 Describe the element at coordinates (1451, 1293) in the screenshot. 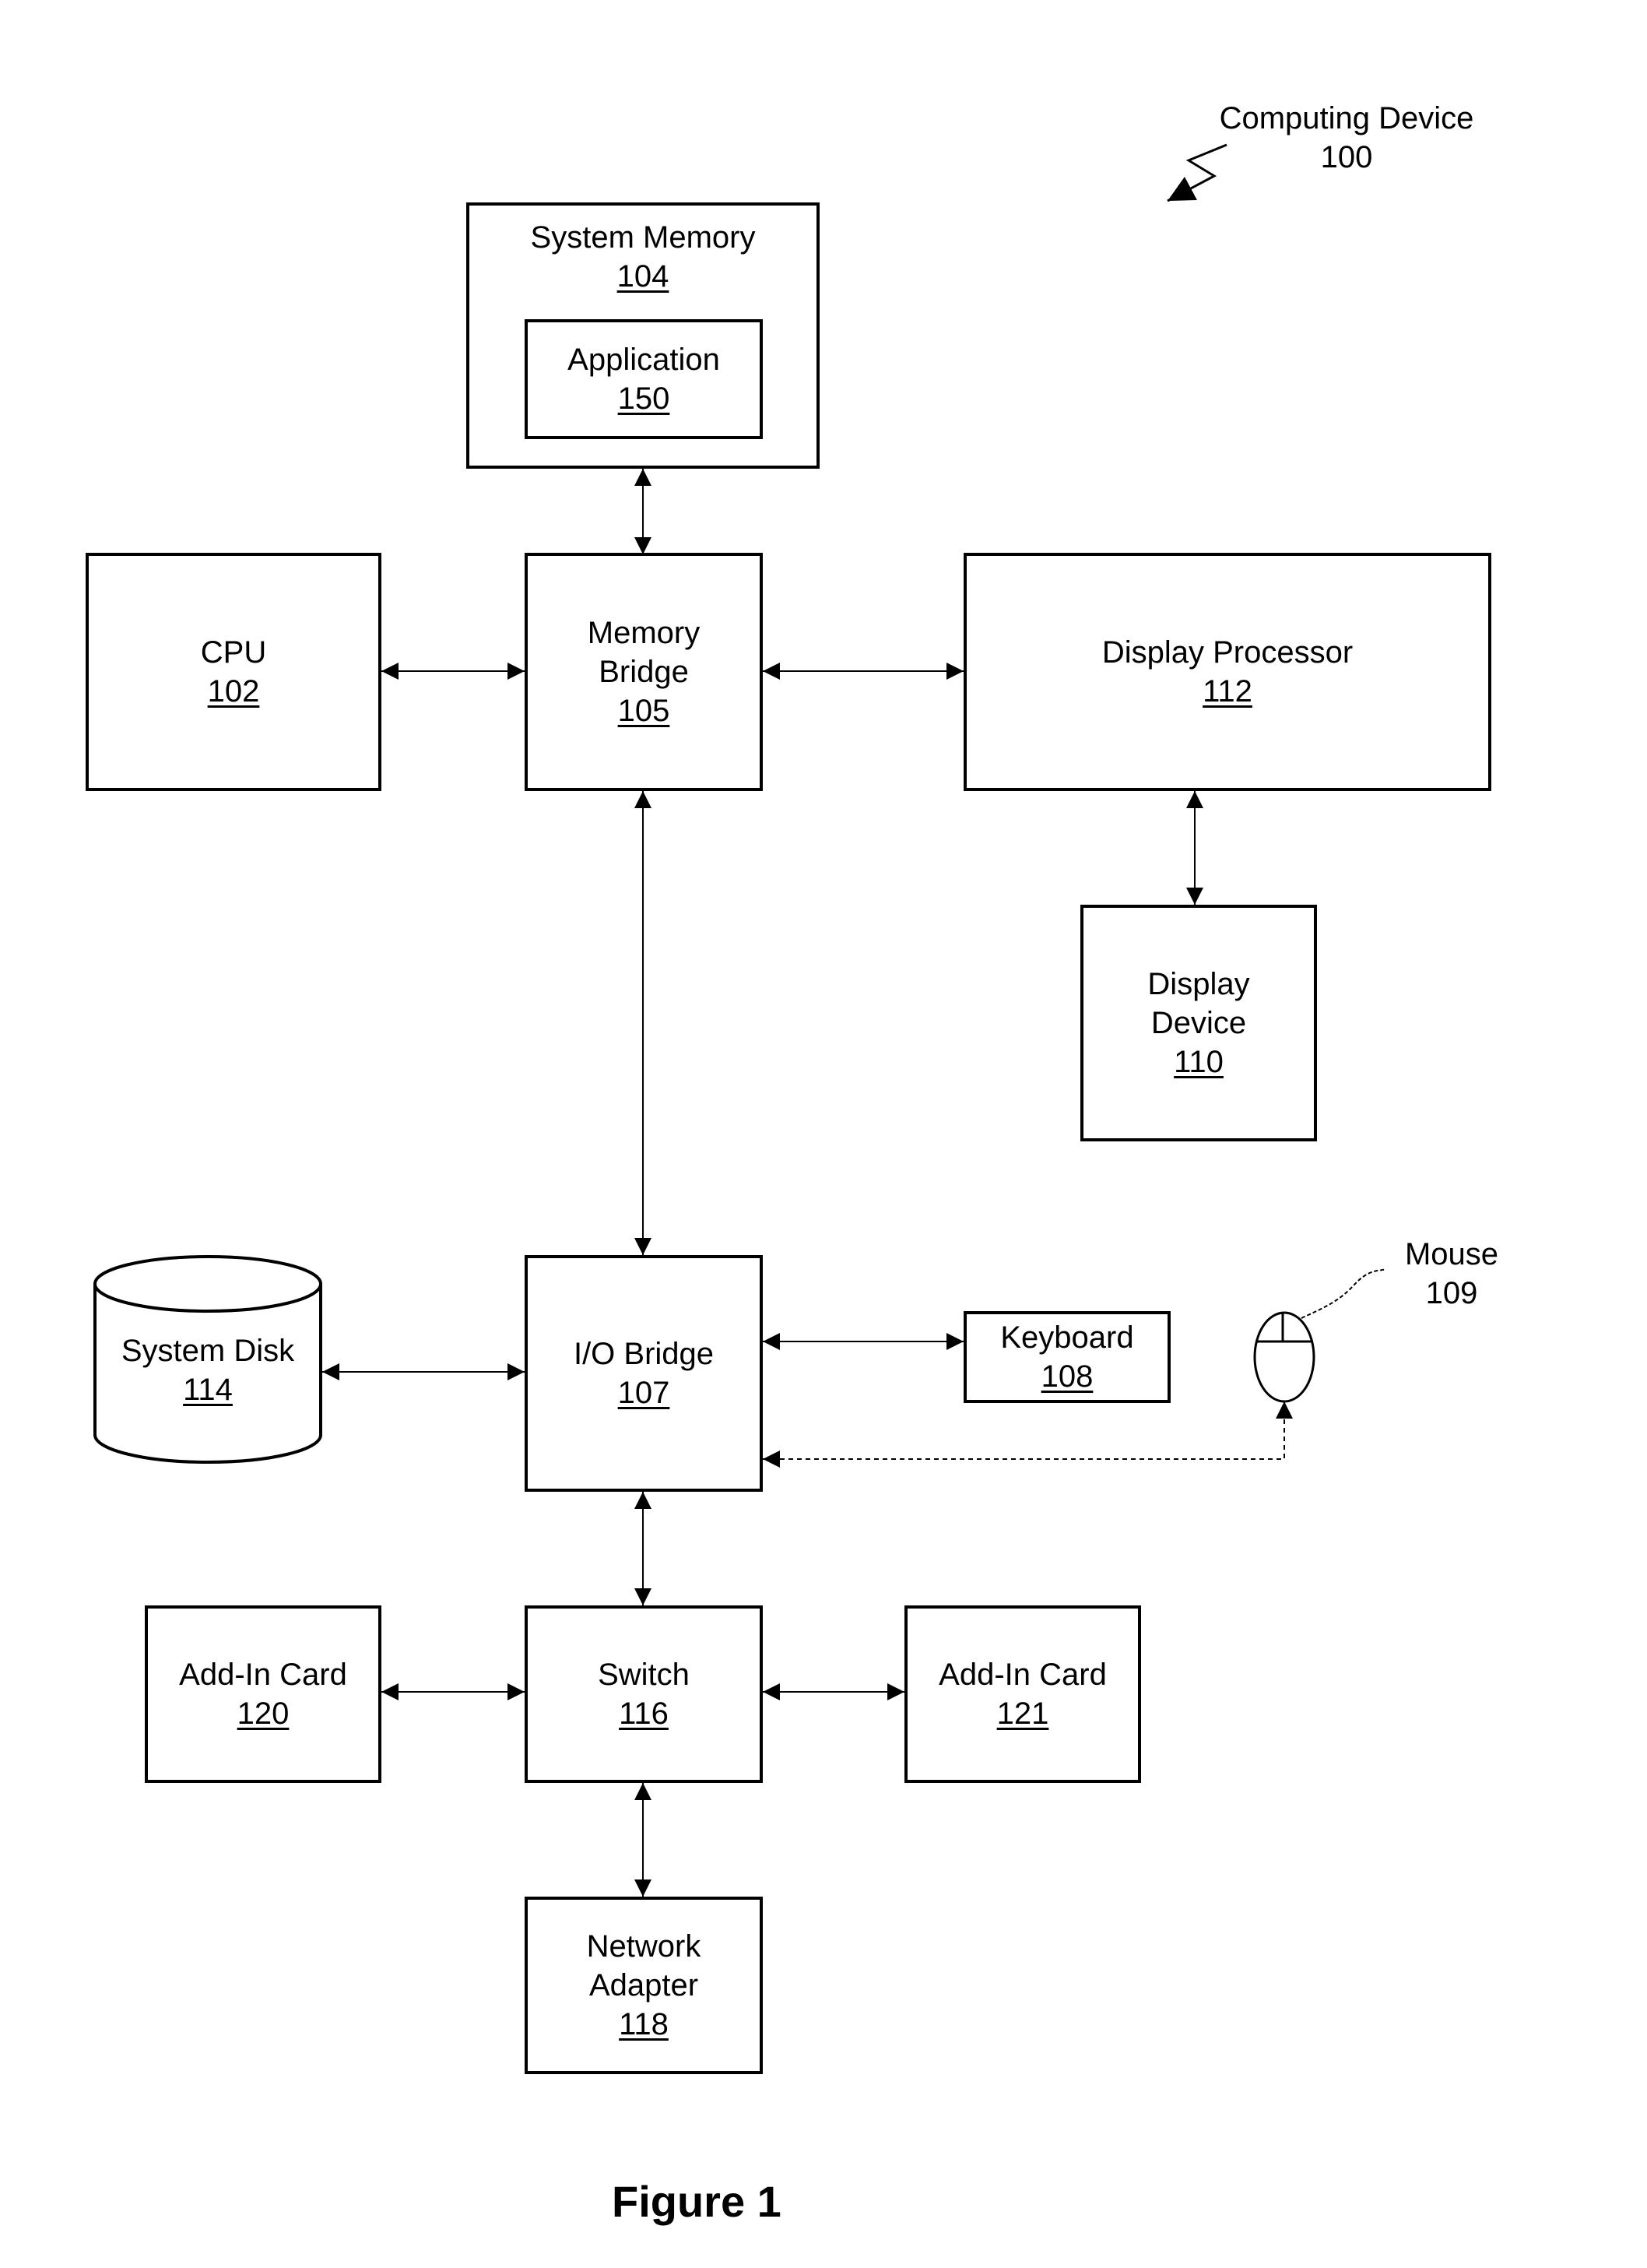

I see `mouse-ref: 109` at that location.